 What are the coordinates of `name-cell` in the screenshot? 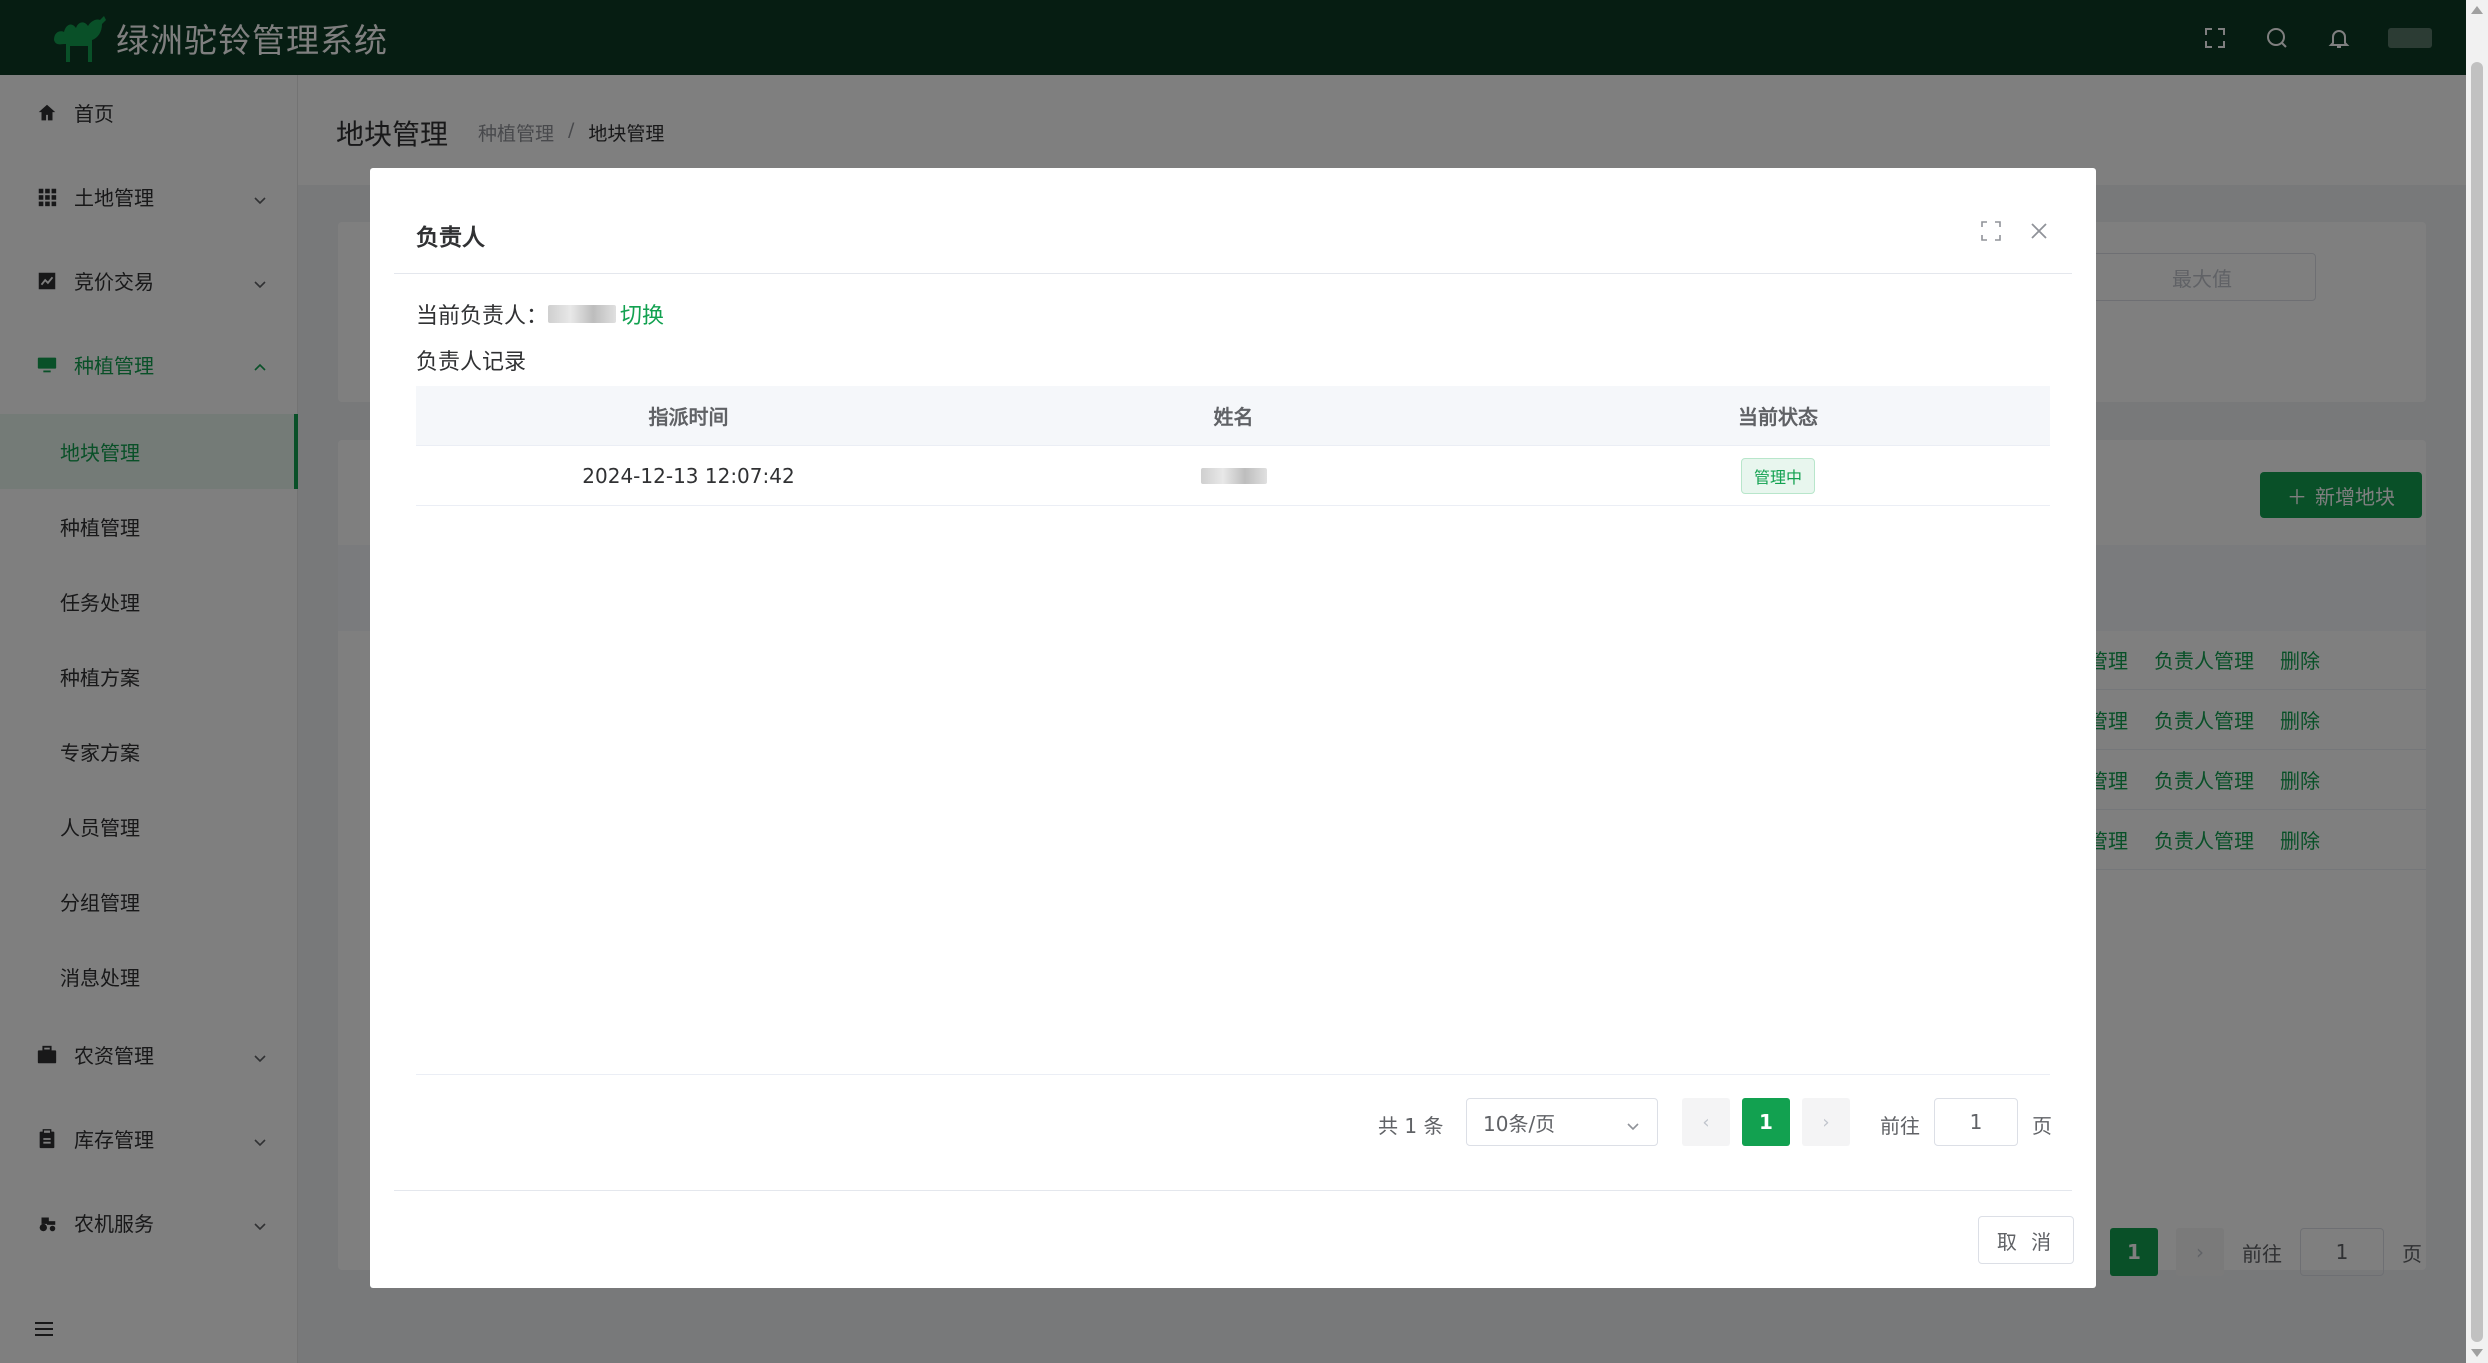 It's located at (1233, 475).